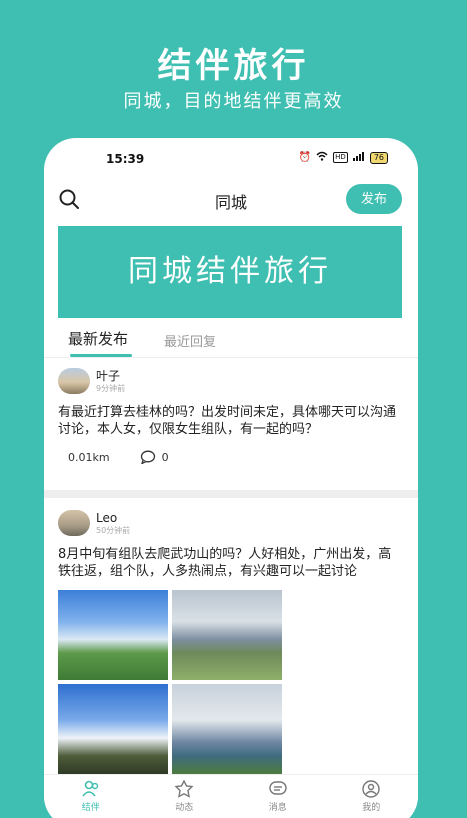  What do you see at coordinates (371, 808) in the screenshot?
I see `bottom-tab-label: 我的` at bounding box center [371, 808].